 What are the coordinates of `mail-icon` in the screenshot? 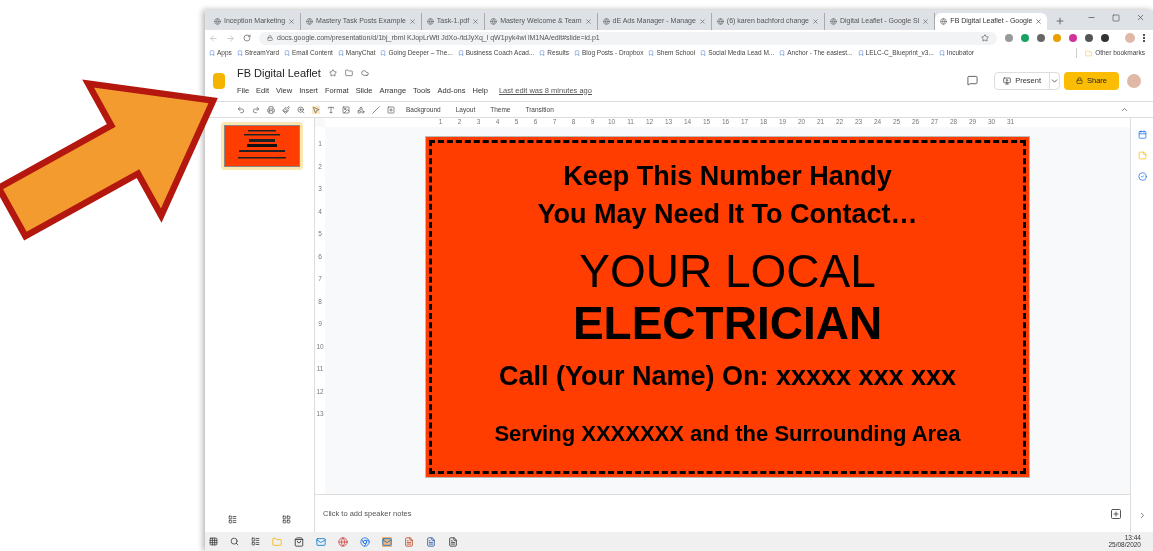 It's located at (321, 541).